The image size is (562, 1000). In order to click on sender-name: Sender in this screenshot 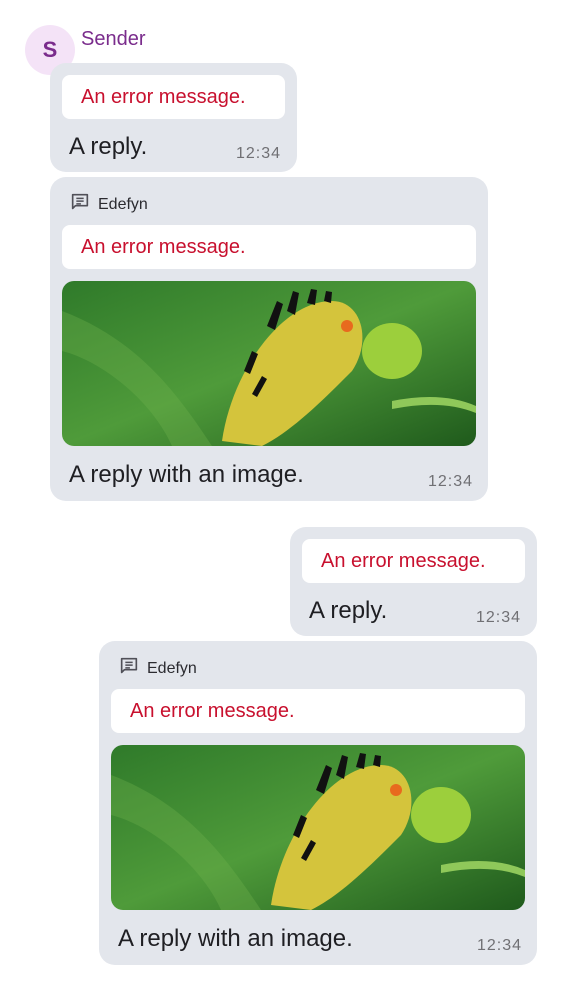, I will do `click(113, 39)`.